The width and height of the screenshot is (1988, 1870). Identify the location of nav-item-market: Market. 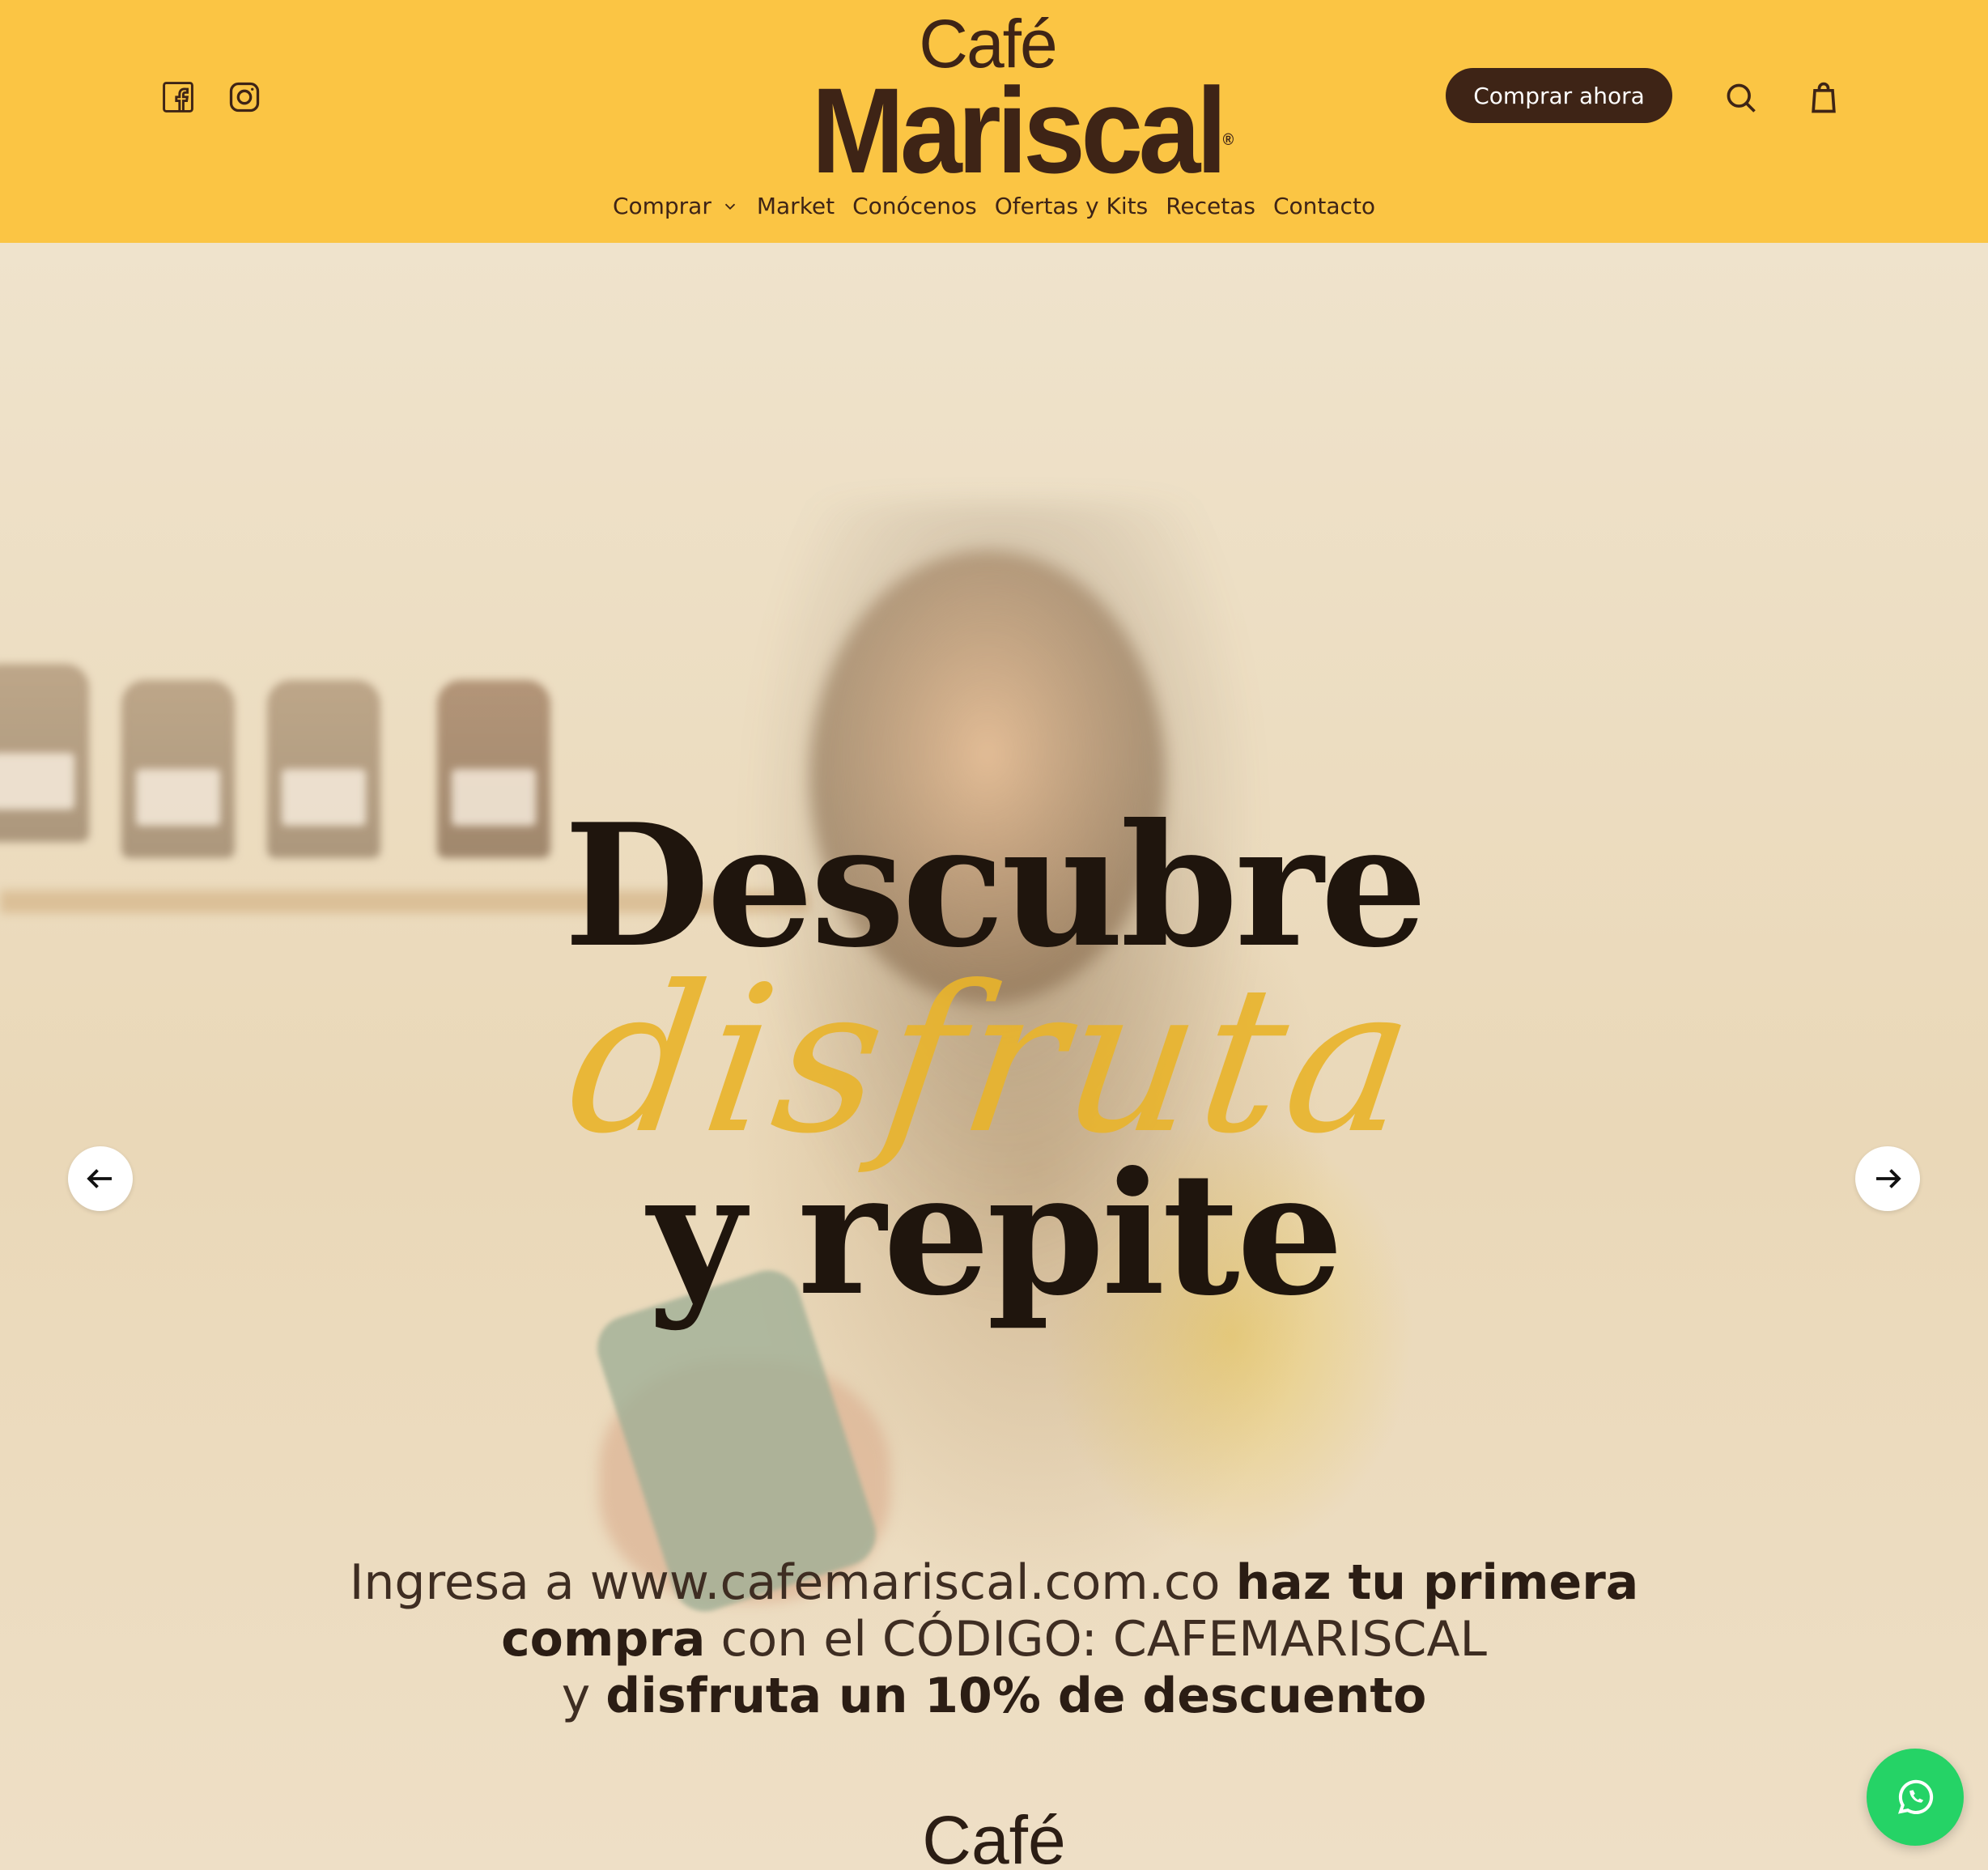
(796, 206).